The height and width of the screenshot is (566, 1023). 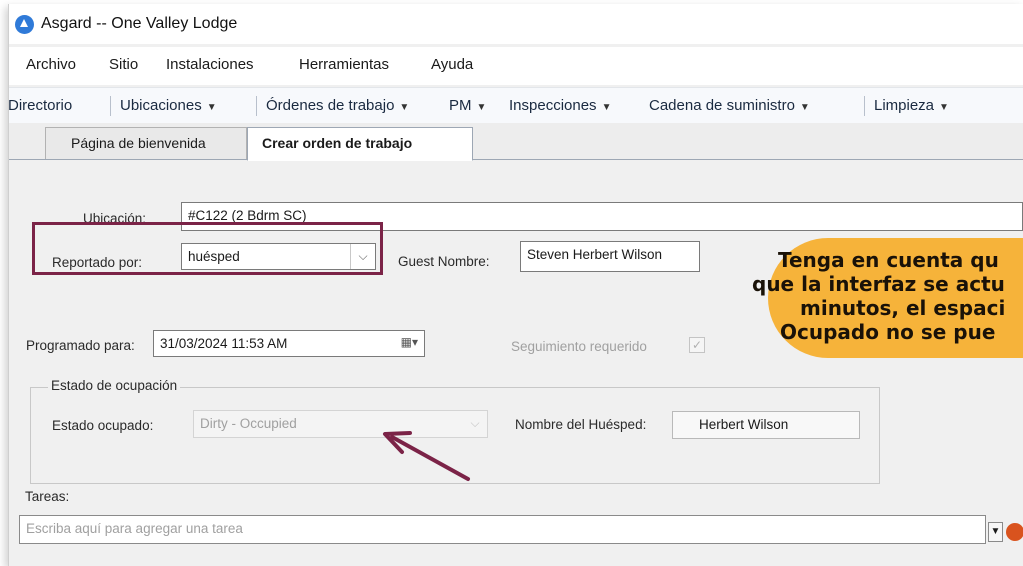 What do you see at coordinates (903, 308) in the screenshot?
I see `callout-line-3: minutos, el espaci` at bounding box center [903, 308].